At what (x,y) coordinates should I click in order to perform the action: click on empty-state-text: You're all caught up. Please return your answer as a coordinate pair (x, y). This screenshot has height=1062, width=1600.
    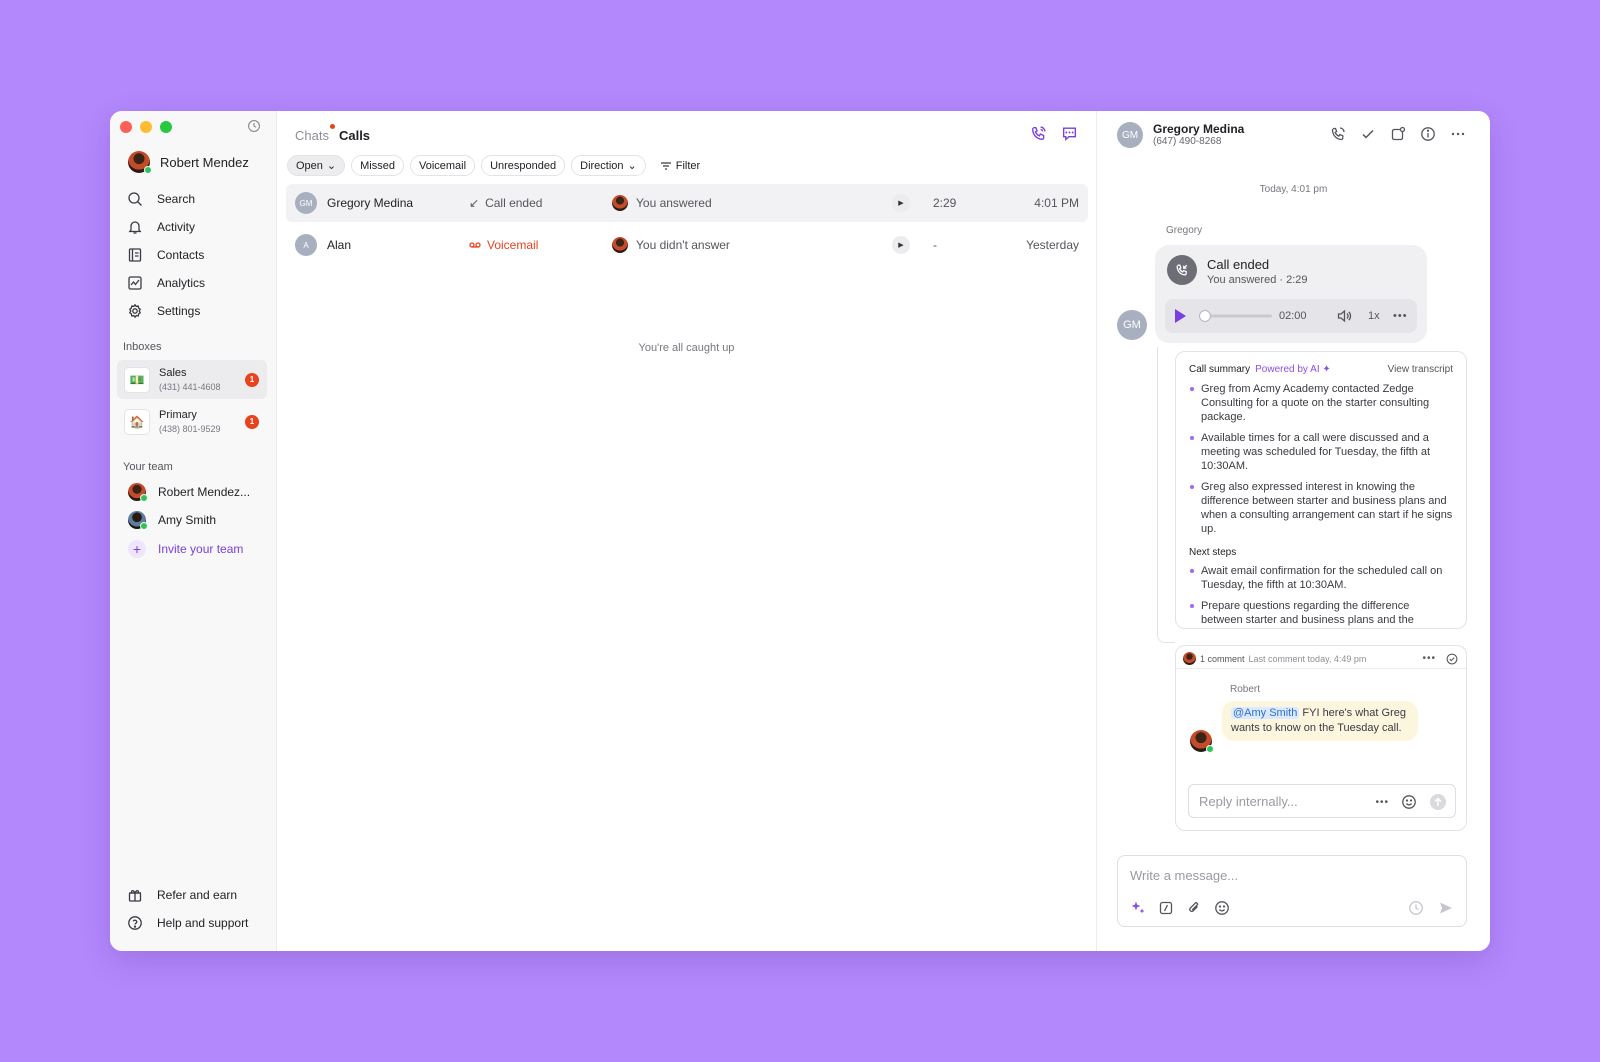
    Looking at the image, I should click on (686, 348).